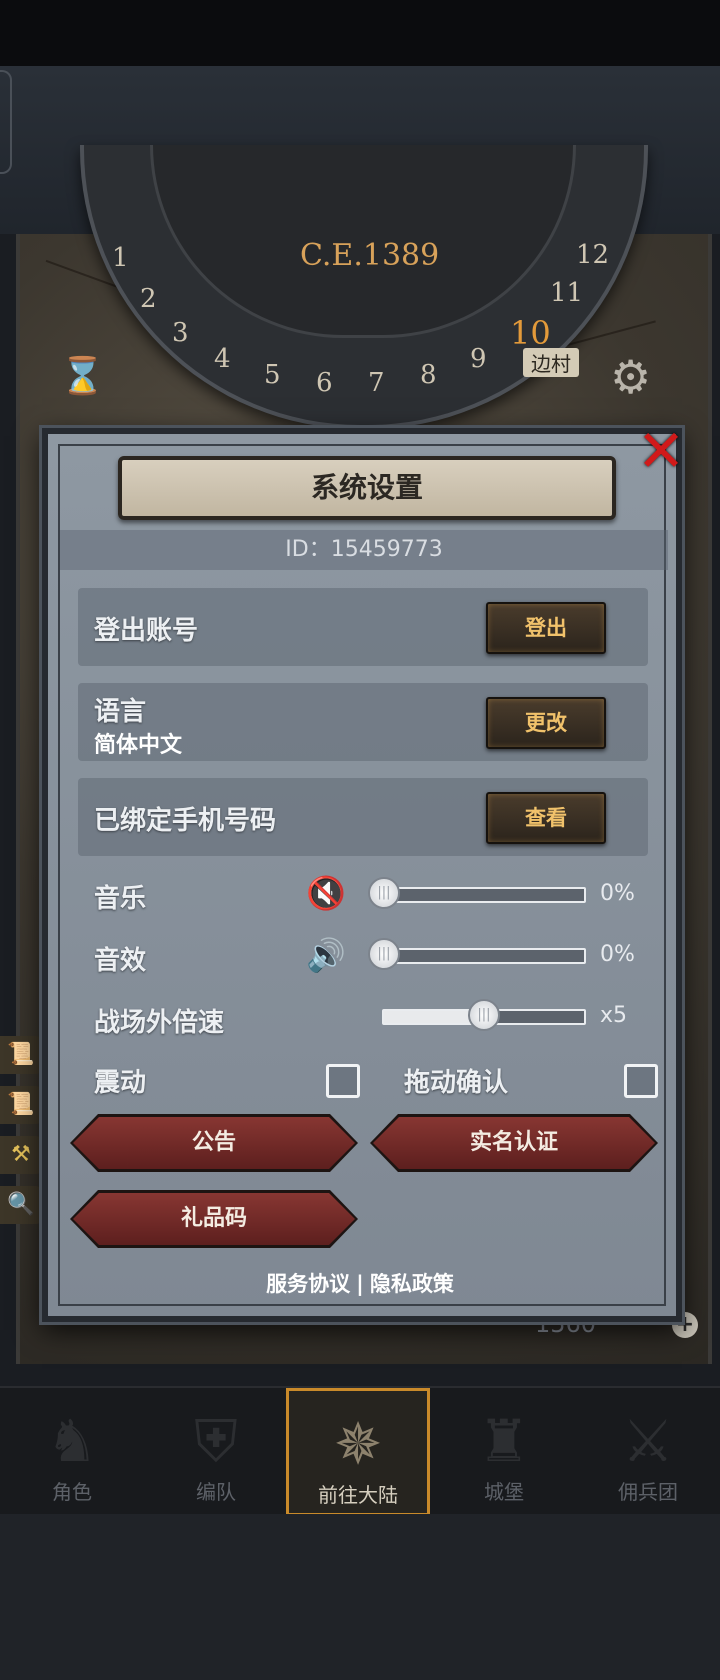 The image size is (720, 1680). Describe the element at coordinates (551, 362) in the screenshot. I see `map-location-label: 边村` at that location.